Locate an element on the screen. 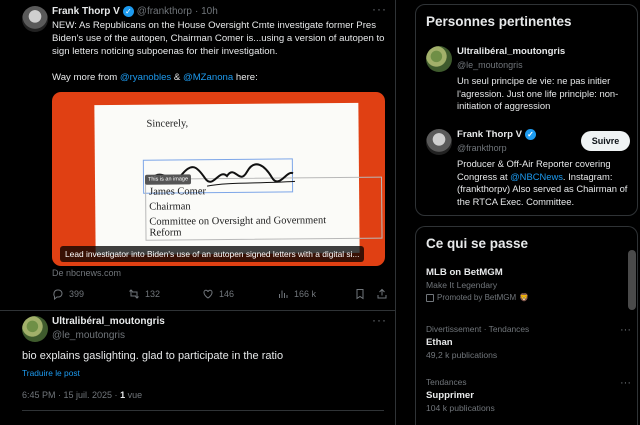 The width and height of the screenshot is (640, 425). reply-author-handle: @le_moutongris is located at coordinates (88, 335).